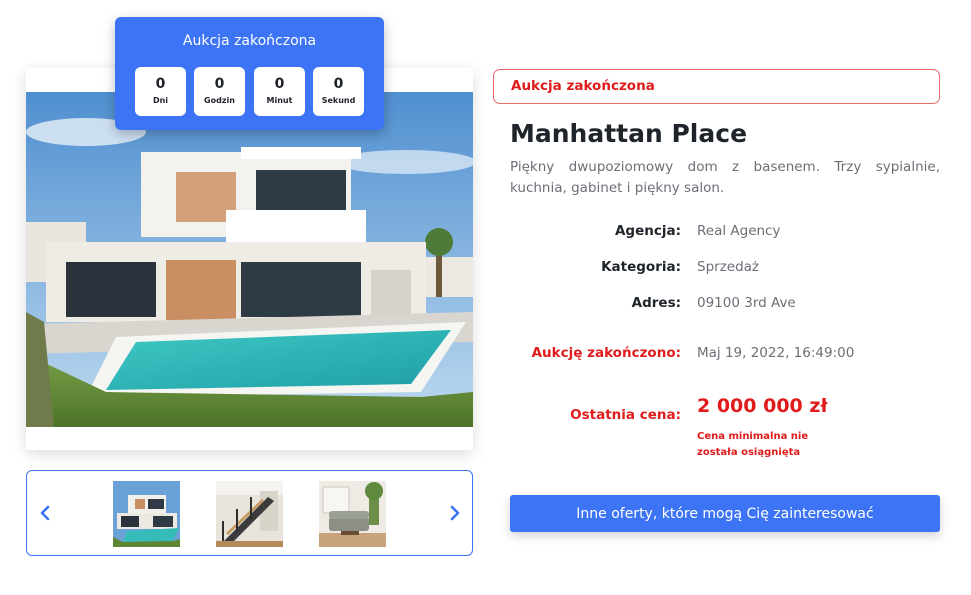  Describe the element at coordinates (762, 406) in the screenshot. I see `last-price-value: 2 000 000 zł` at that location.